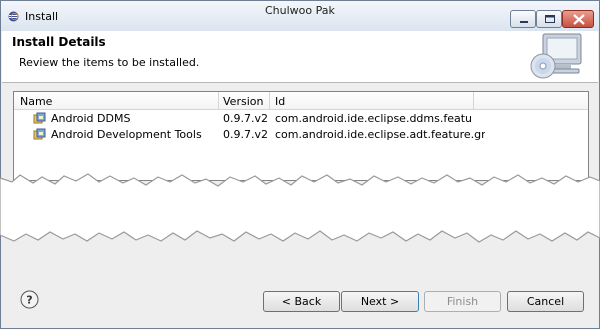 The image size is (600, 329). Describe the element at coordinates (109, 62) in the screenshot. I see `dialog-subtitle: Review the items to be installed.` at that location.